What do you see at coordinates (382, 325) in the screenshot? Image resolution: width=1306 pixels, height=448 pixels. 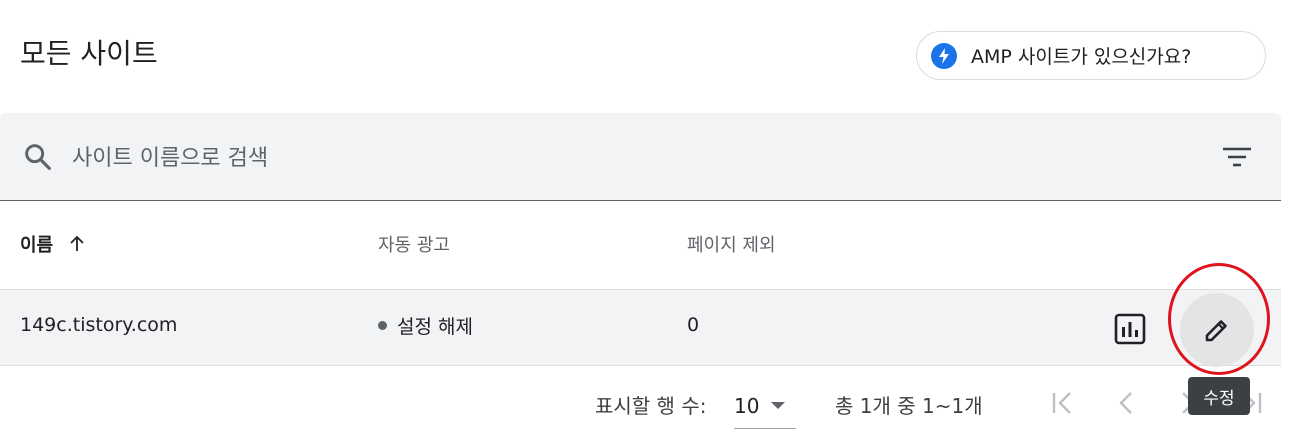 I see `status-dot-icon` at bounding box center [382, 325].